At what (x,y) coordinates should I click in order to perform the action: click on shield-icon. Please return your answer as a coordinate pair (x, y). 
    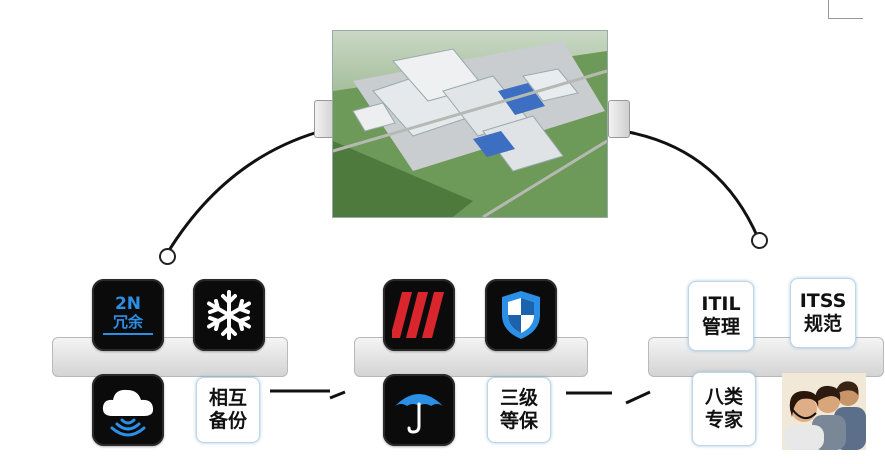
    Looking at the image, I should click on (521, 315).